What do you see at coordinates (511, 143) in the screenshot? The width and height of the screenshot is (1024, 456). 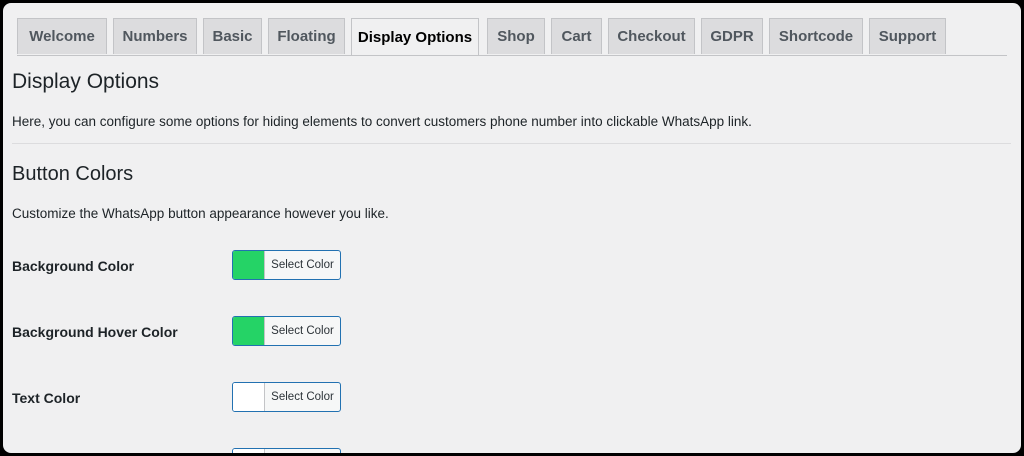 I see `divider` at bounding box center [511, 143].